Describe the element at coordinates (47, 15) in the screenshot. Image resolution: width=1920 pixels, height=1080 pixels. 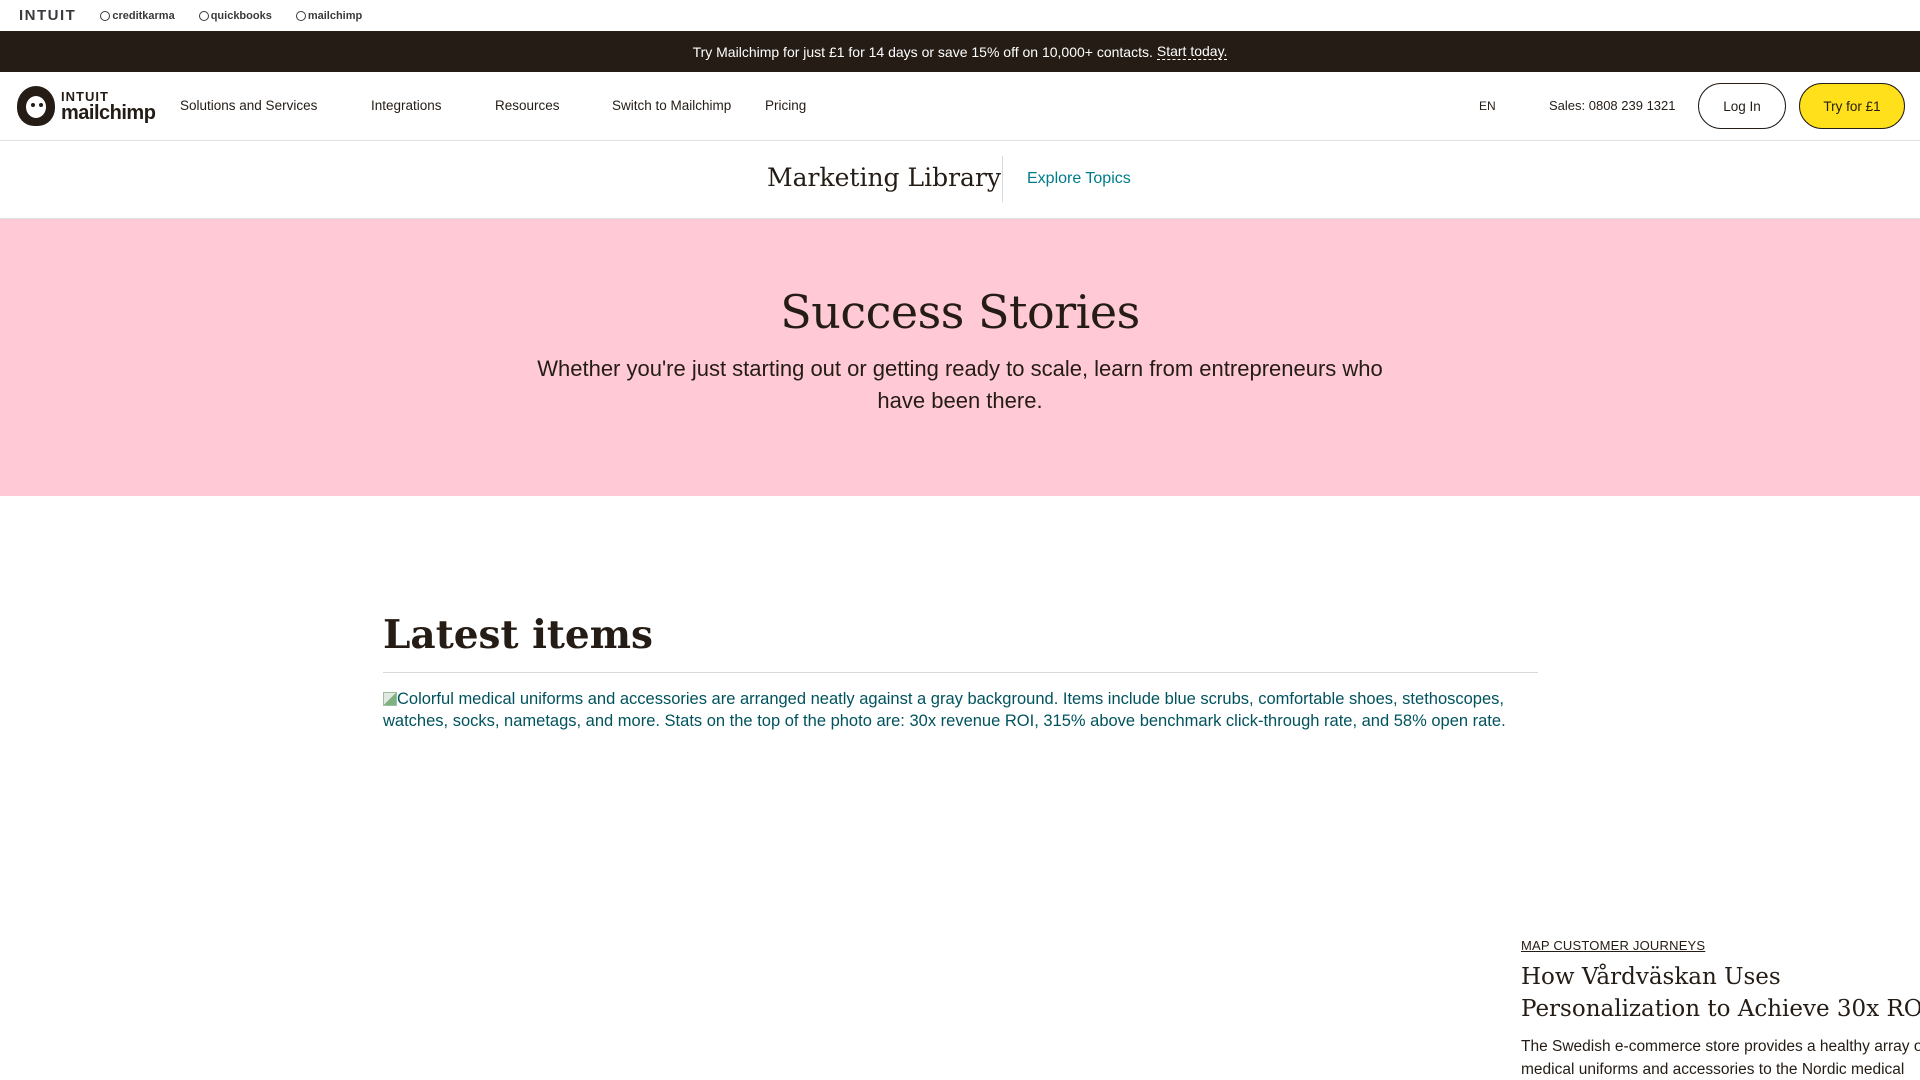
I see `intuit-logo: INTUIT` at that location.